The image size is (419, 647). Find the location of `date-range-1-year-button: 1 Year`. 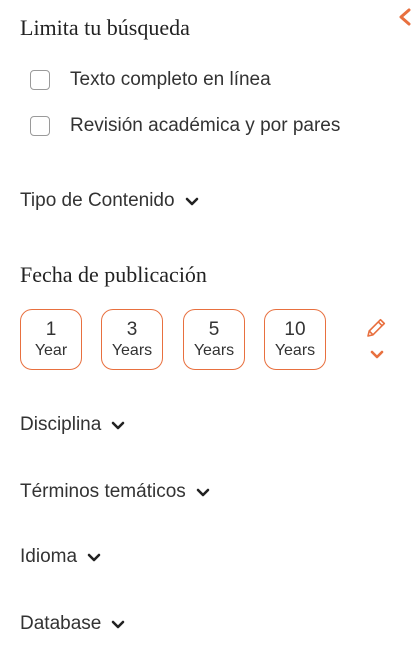

date-range-1-year-button: 1 Year is located at coordinates (51, 339).